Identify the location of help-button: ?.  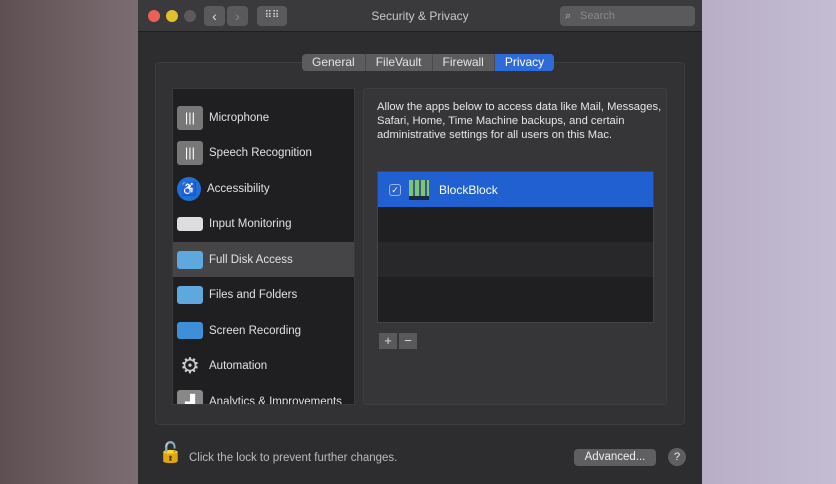
(677, 457).